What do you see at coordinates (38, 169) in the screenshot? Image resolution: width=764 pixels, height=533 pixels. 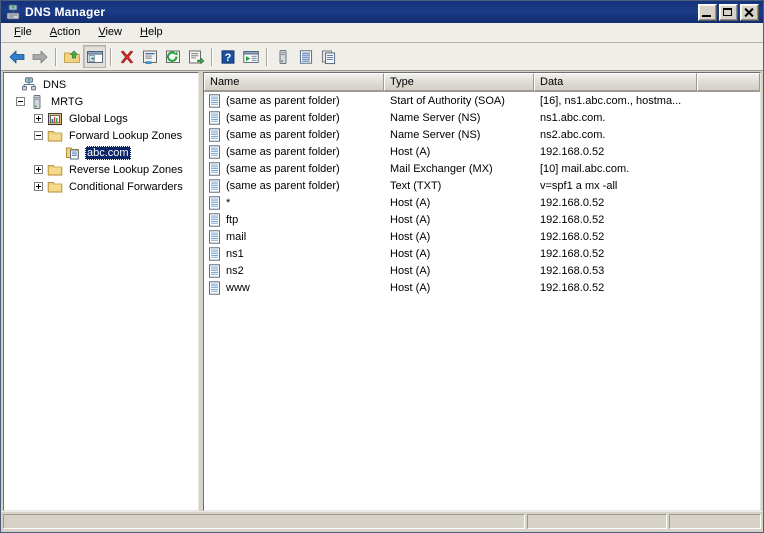 I see `tree-twisty-reverse-lookup-zones` at bounding box center [38, 169].